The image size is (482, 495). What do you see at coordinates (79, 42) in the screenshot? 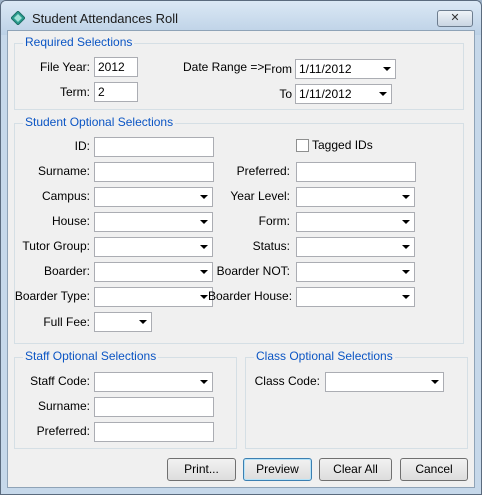
I see `required-selections-legend: Required Selections` at bounding box center [79, 42].